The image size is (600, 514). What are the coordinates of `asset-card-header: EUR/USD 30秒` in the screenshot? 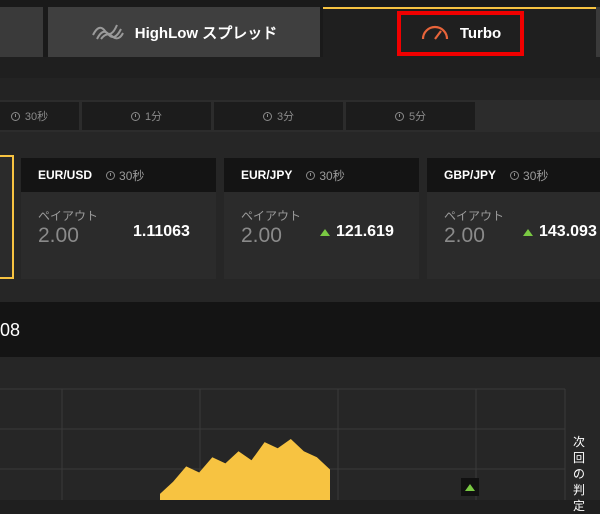 It's located at (118, 175).